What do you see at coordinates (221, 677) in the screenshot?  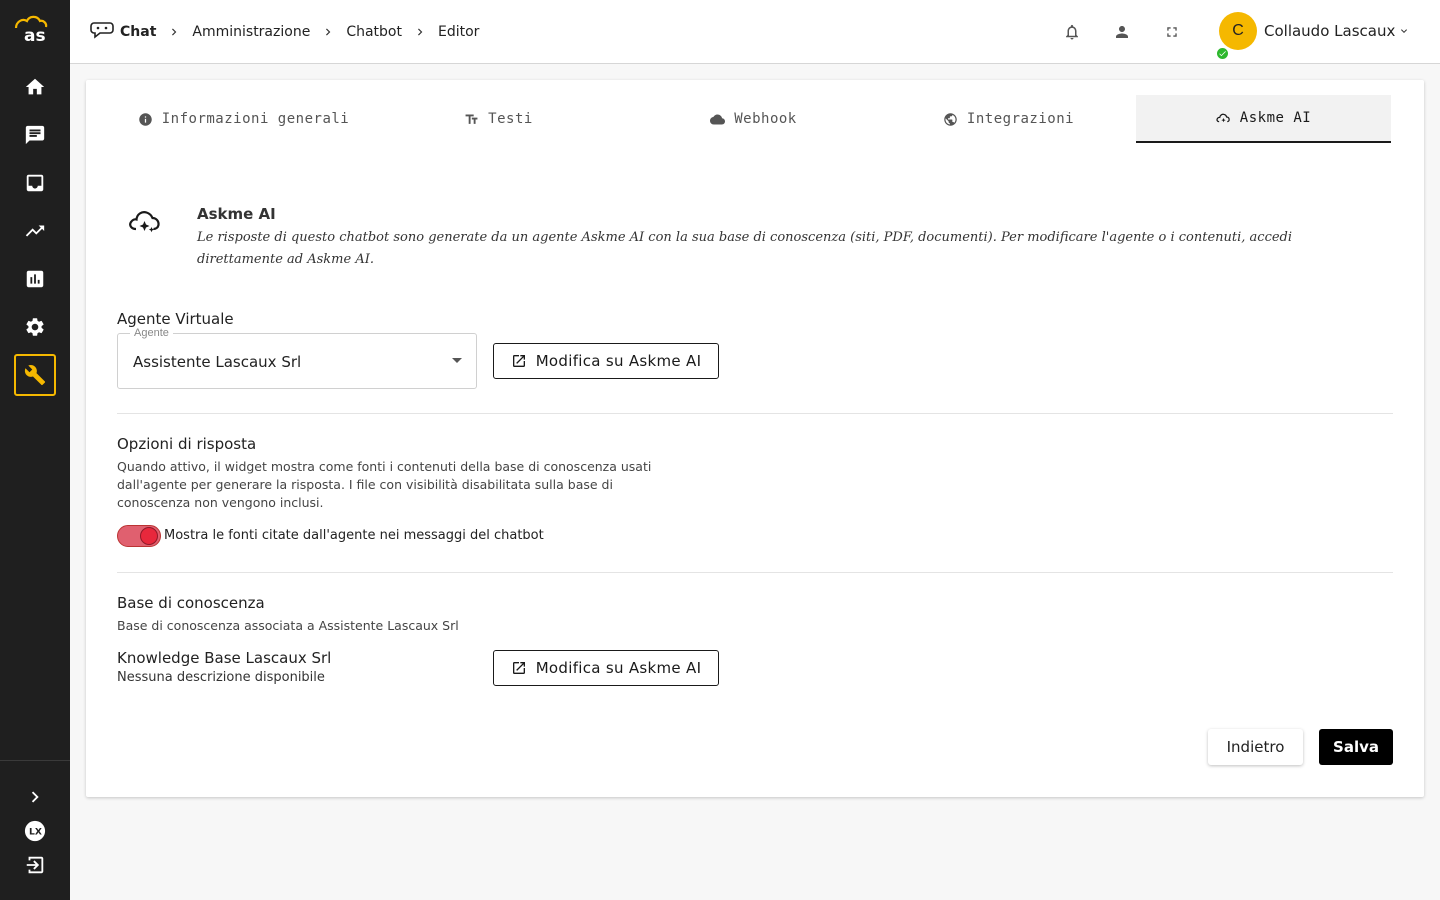 I see `knowledge-base-description: Nessuna descrizione disponibile` at bounding box center [221, 677].